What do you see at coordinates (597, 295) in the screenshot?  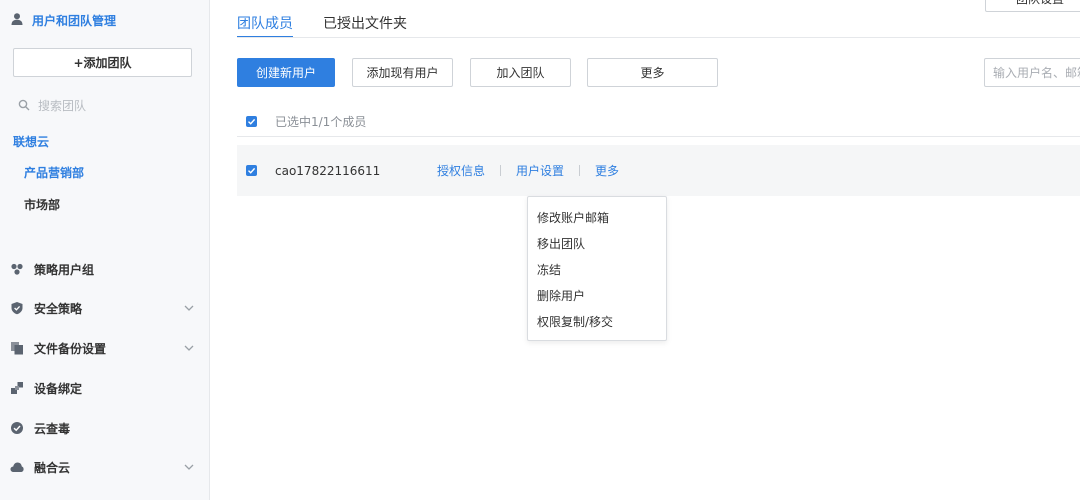 I see `menu-item-delete-user: 删除用户` at bounding box center [597, 295].